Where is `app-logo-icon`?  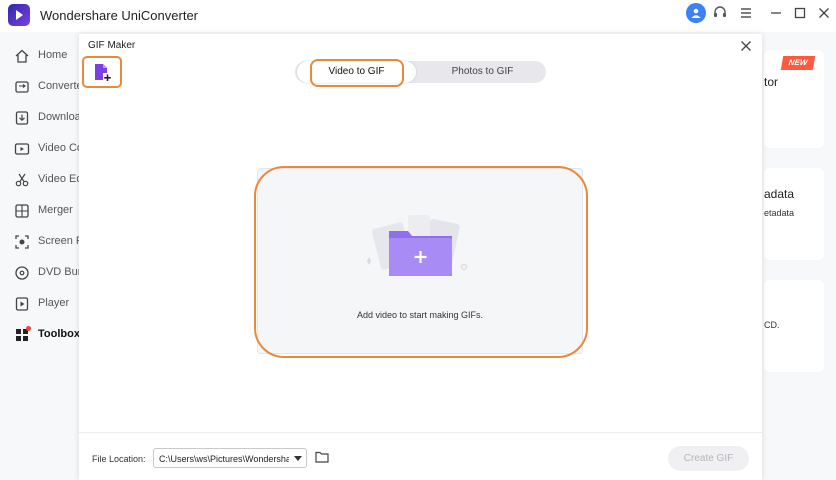
app-logo-icon is located at coordinates (19, 15).